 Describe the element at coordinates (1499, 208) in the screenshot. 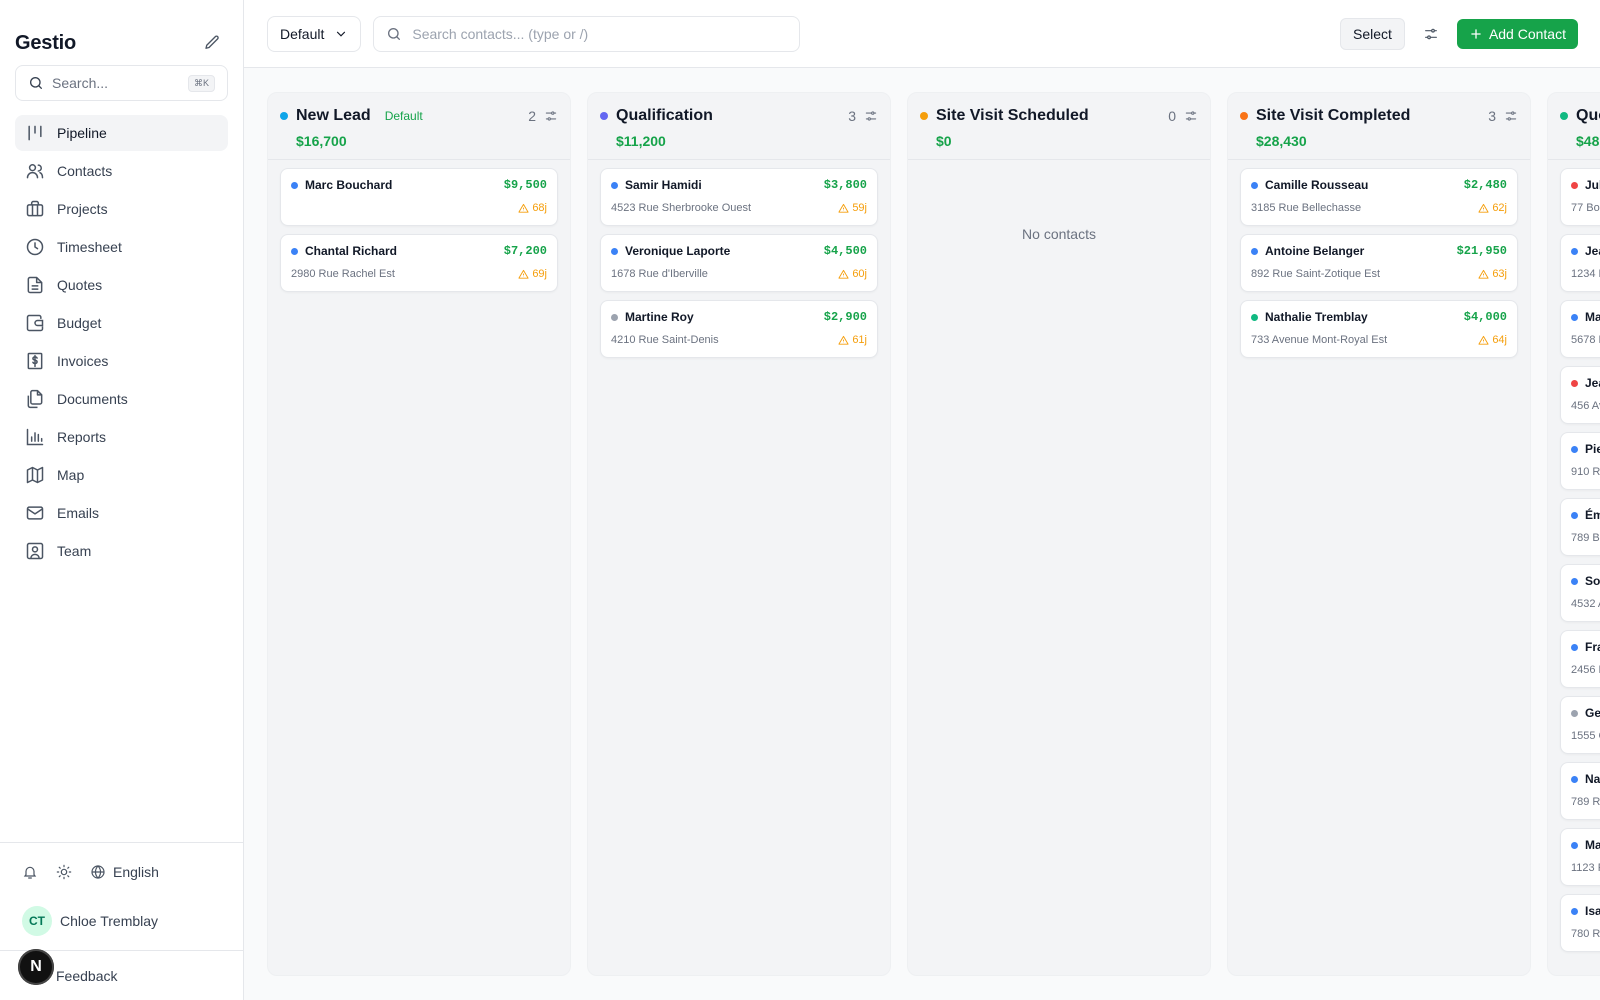

I see `contact-age-label: 62j` at that location.